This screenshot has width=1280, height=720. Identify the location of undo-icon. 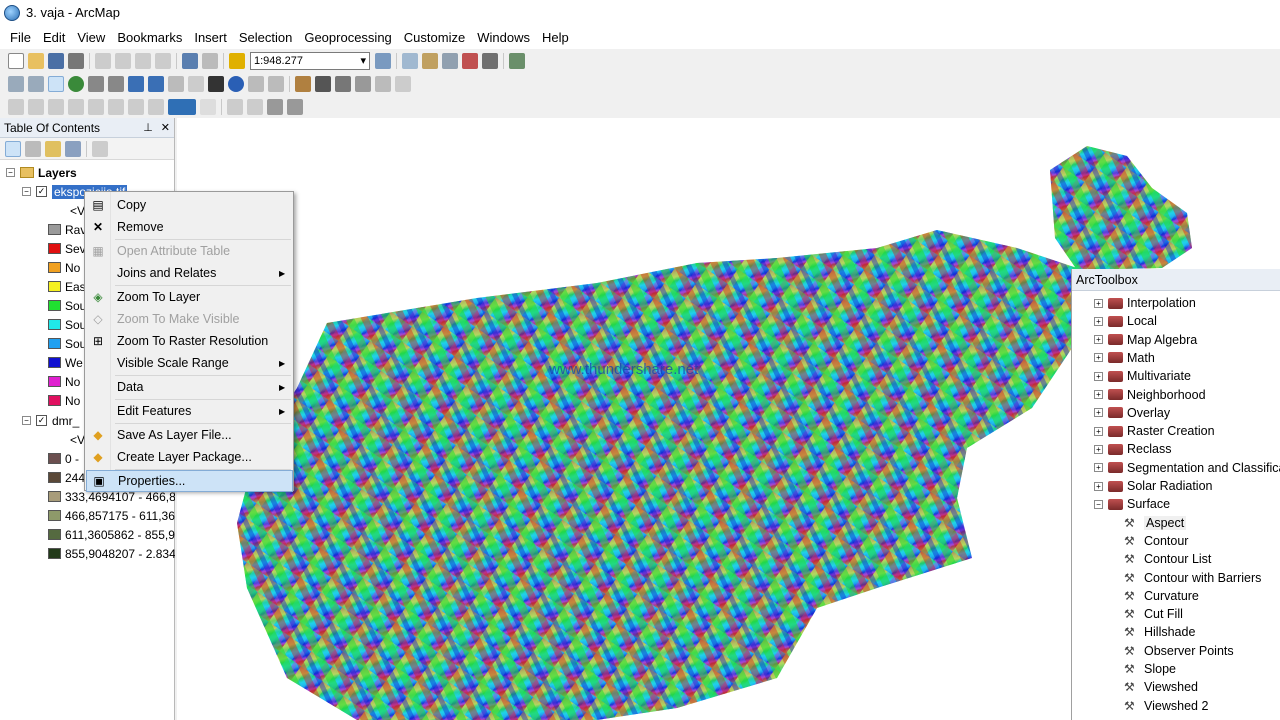
(190, 60).